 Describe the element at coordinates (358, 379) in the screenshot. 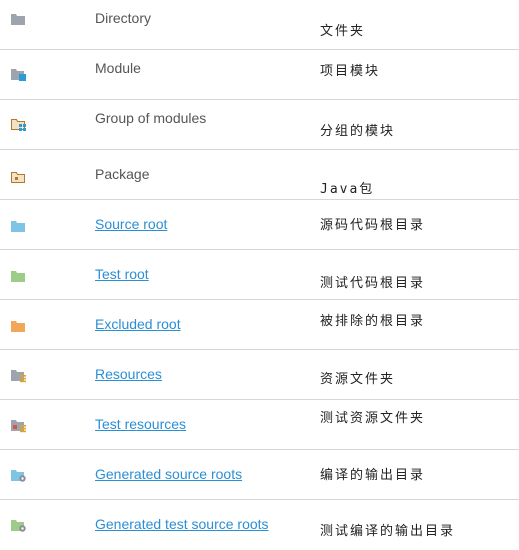

I see `row-desc: 资源文件夹` at that location.